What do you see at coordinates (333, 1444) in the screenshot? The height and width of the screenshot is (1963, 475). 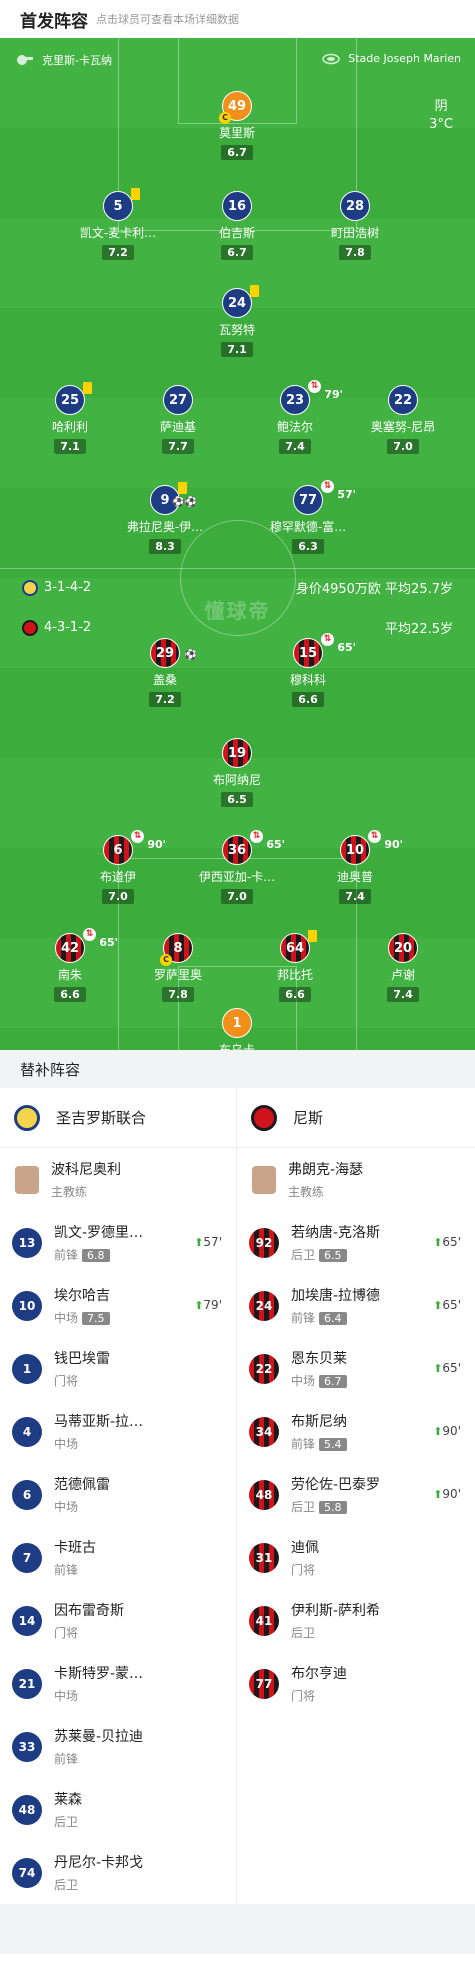 I see `sub-player-rating: 5.4` at bounding box center [333, 1444].